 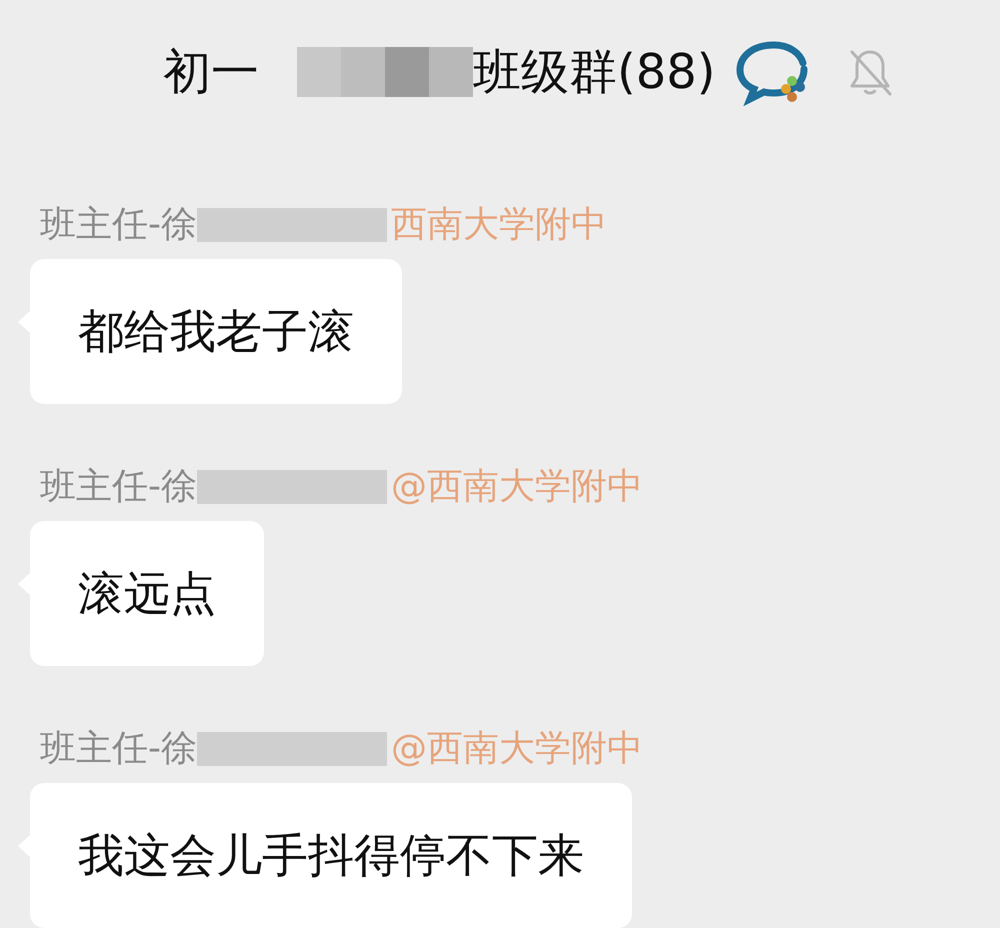 What do you see at coordinates (147, 593) in the screenshot?
I see `message-bubble: 滚远点` at bounding box center [147, 593].